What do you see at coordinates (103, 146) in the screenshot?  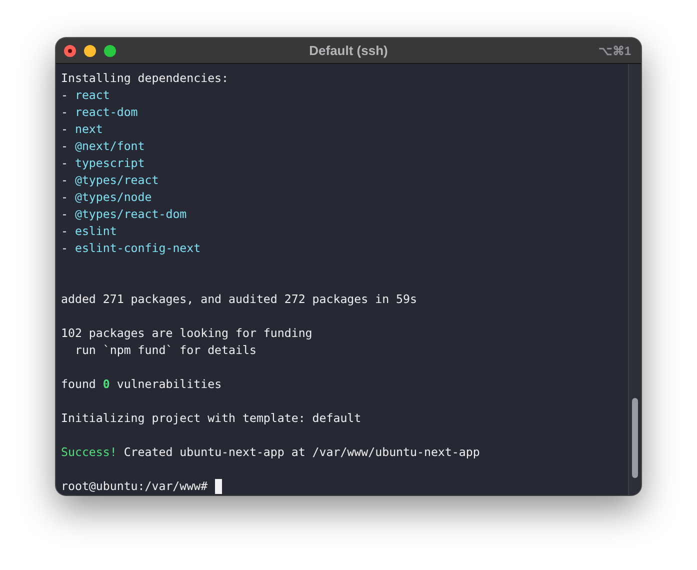 I see `terminal-line: - @next/font` at bounding box center [103, 146].